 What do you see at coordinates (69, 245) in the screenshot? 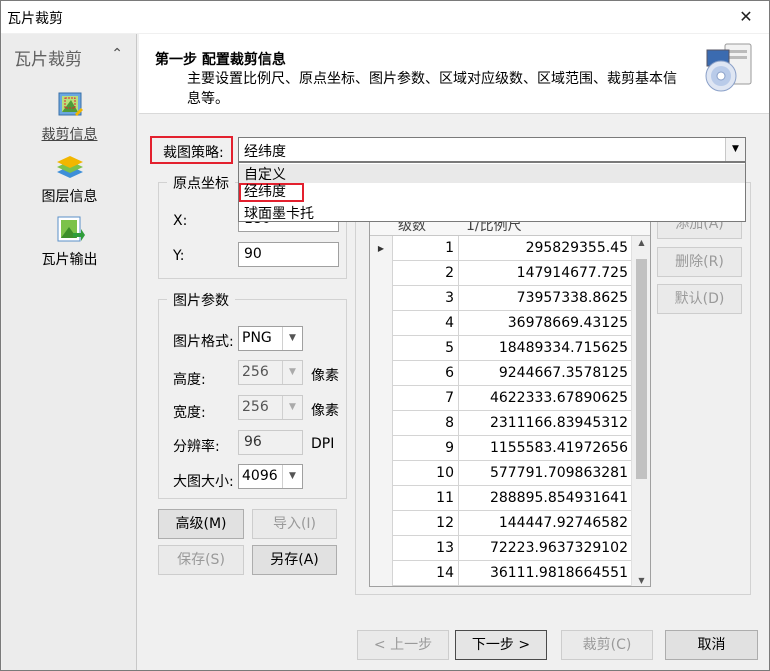
I see `sidebar-item-tile-output: 瓦片输出` at bounding box center [69, 245].